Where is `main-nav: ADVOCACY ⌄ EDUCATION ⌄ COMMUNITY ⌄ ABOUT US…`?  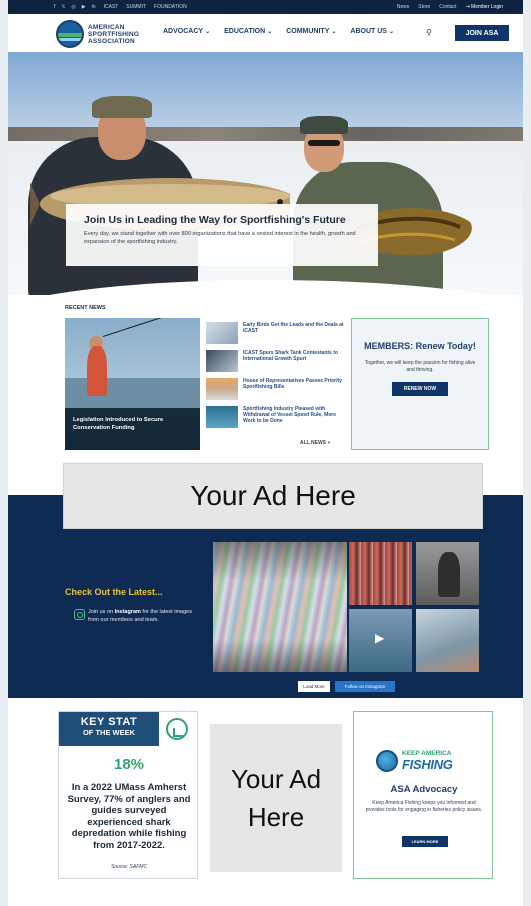 main-nav: ADVOCACY ⌄ EDUCATION ⌄ COMMUNITY ⌄ ABOUT US… is located at coordinates (278, 31).